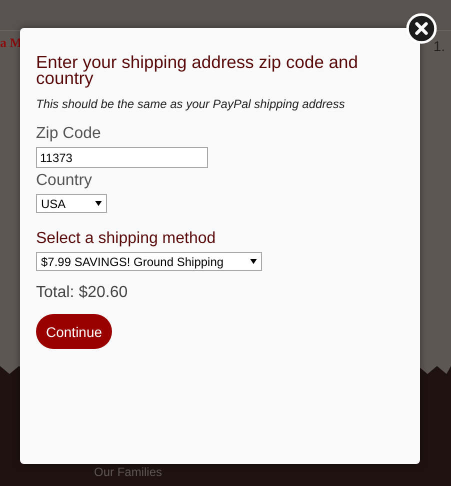  Describe the element at coordinates (71, 203) in the screenshot. I see `country-dropdown: USA` at that location.